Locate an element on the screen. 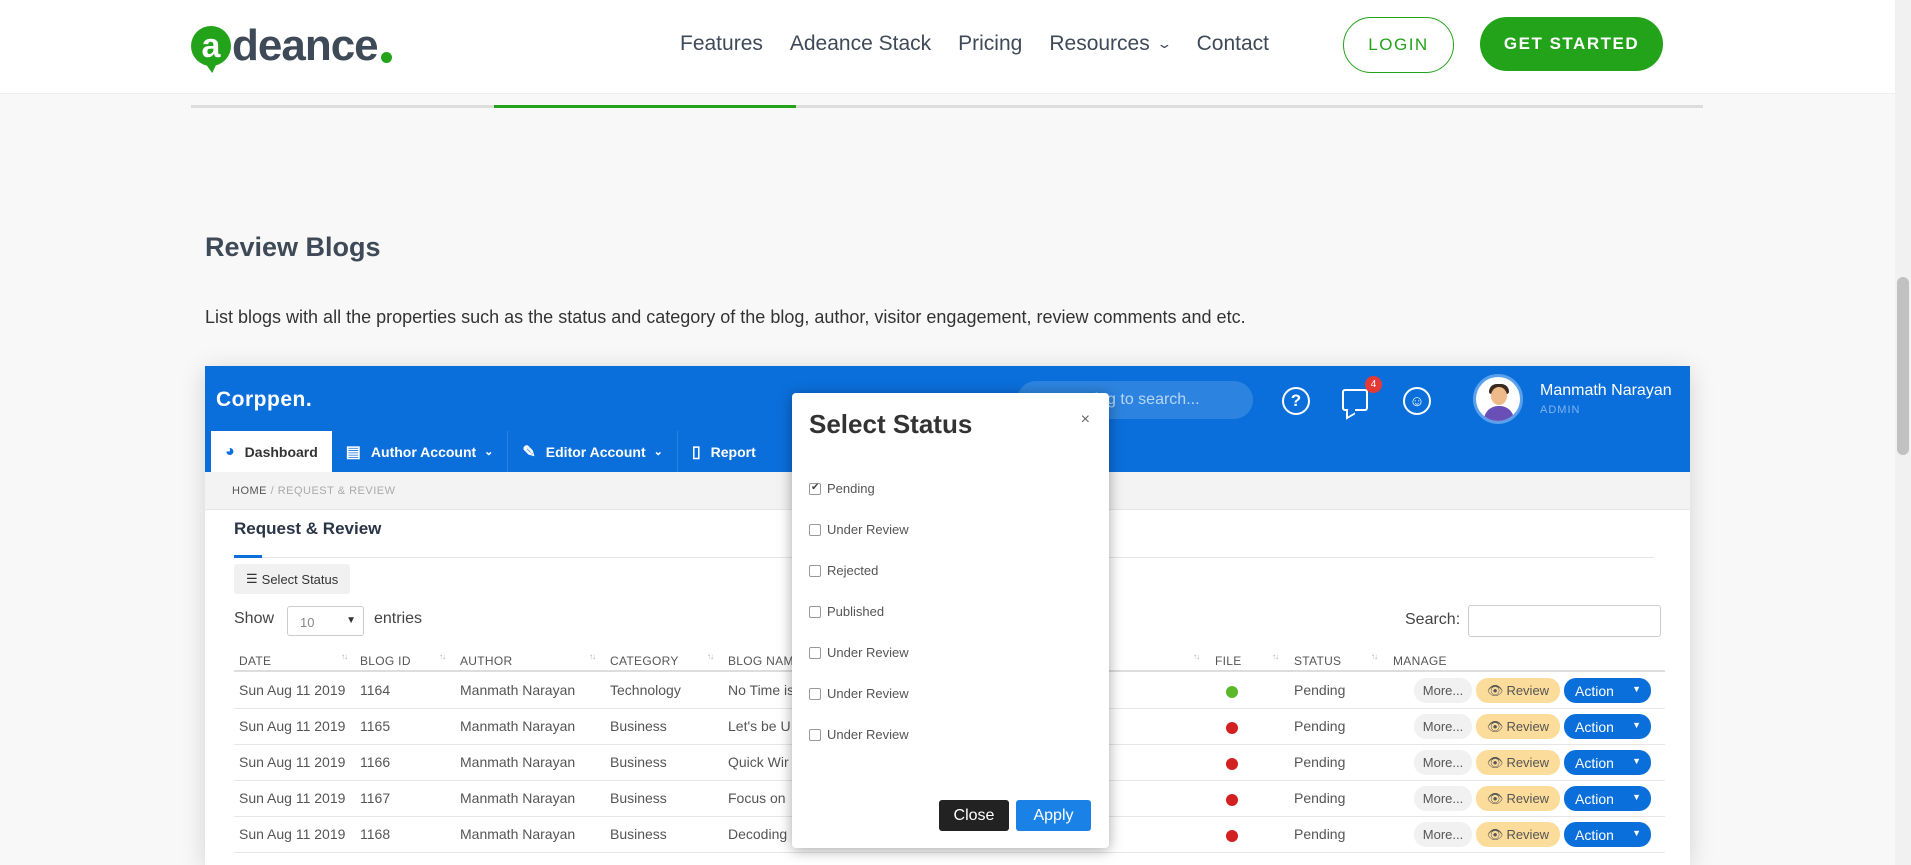 This screenshot has height=865, width=1911. feature-tab-rule is located at coordinates (947, 106).